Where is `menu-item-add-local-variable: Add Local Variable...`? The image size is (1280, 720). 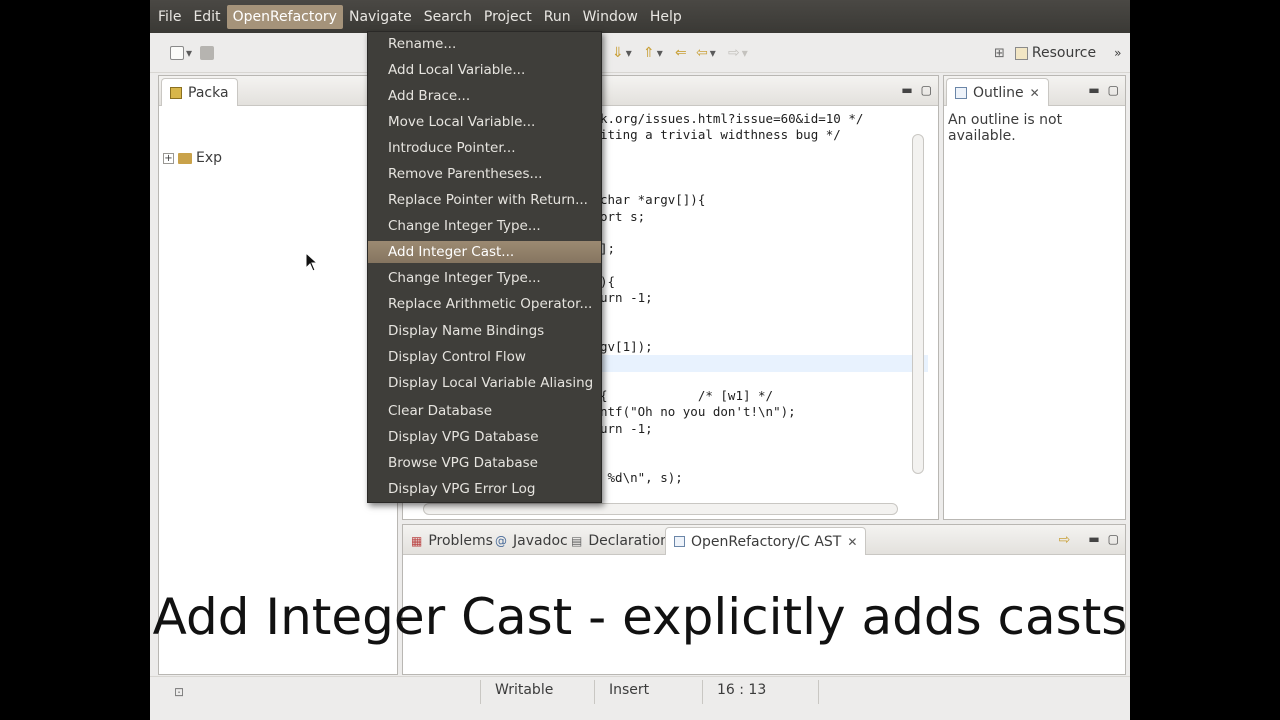 menu-item-add-local-variable: Add Local Variable... is located at coordinates (484, 70).